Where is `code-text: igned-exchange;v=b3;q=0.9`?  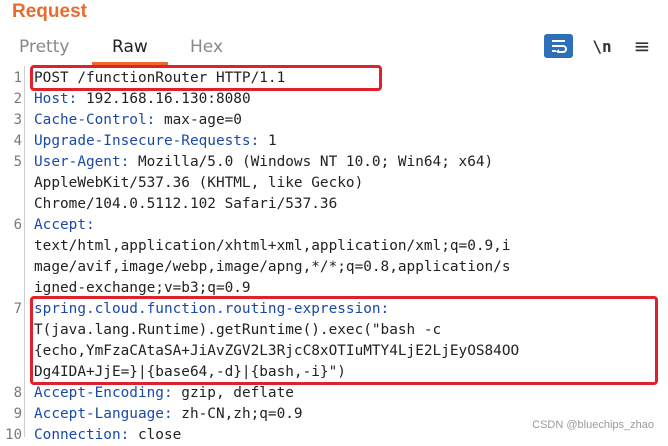
code-text: igned-exchange;v=b3;q=0.9 is located at coordinates (142, 288).